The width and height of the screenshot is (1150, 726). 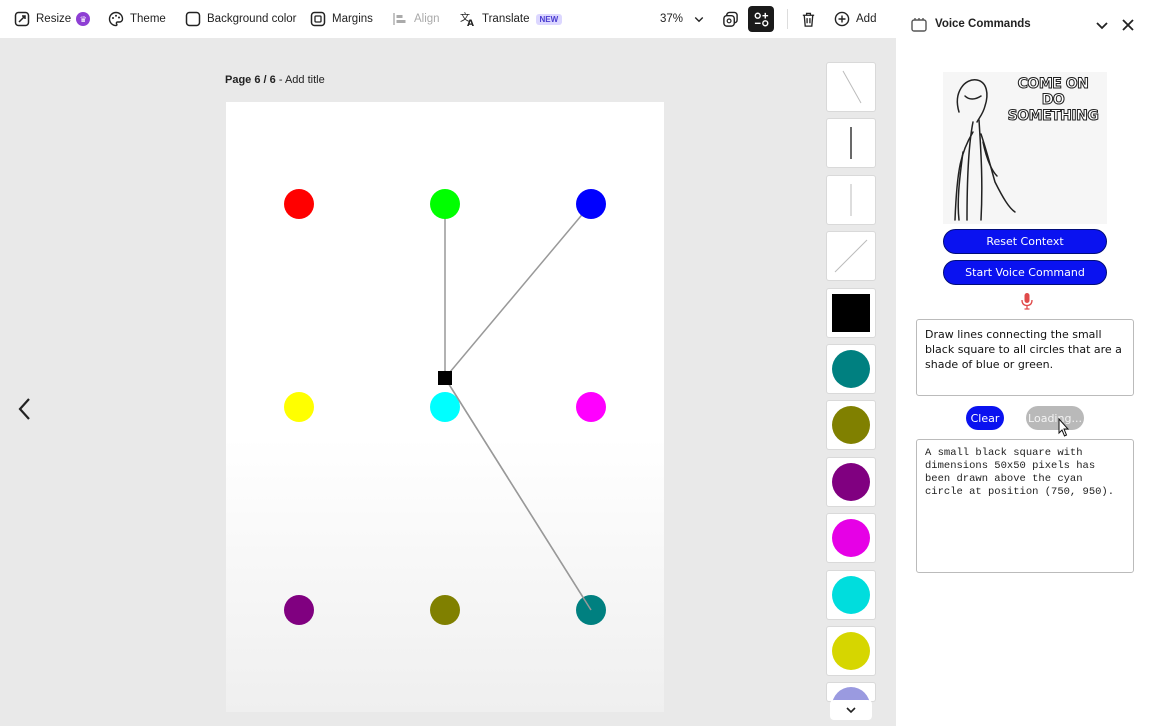 What do you see at coordinates (506, 19) in the screenshot?
I see `translate-label: Translate` at bounding box center [506, 19].